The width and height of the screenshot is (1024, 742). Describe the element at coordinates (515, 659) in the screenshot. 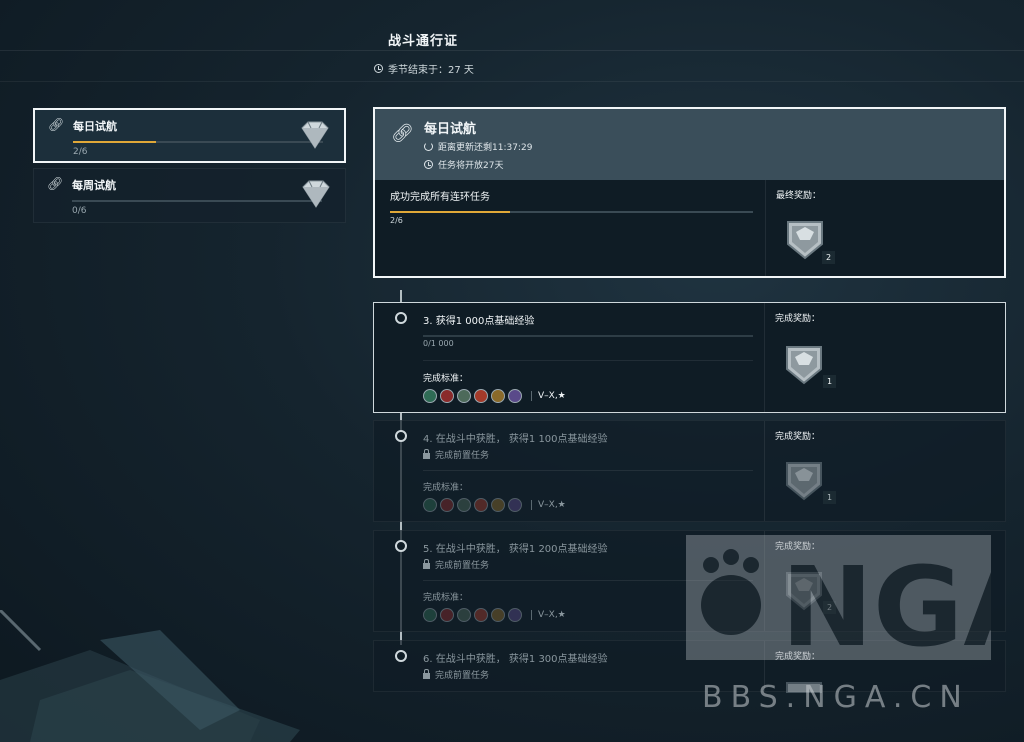

I see `task-title: 6. 在战斗中获胜， 获得1 300点基础经验` at that location.